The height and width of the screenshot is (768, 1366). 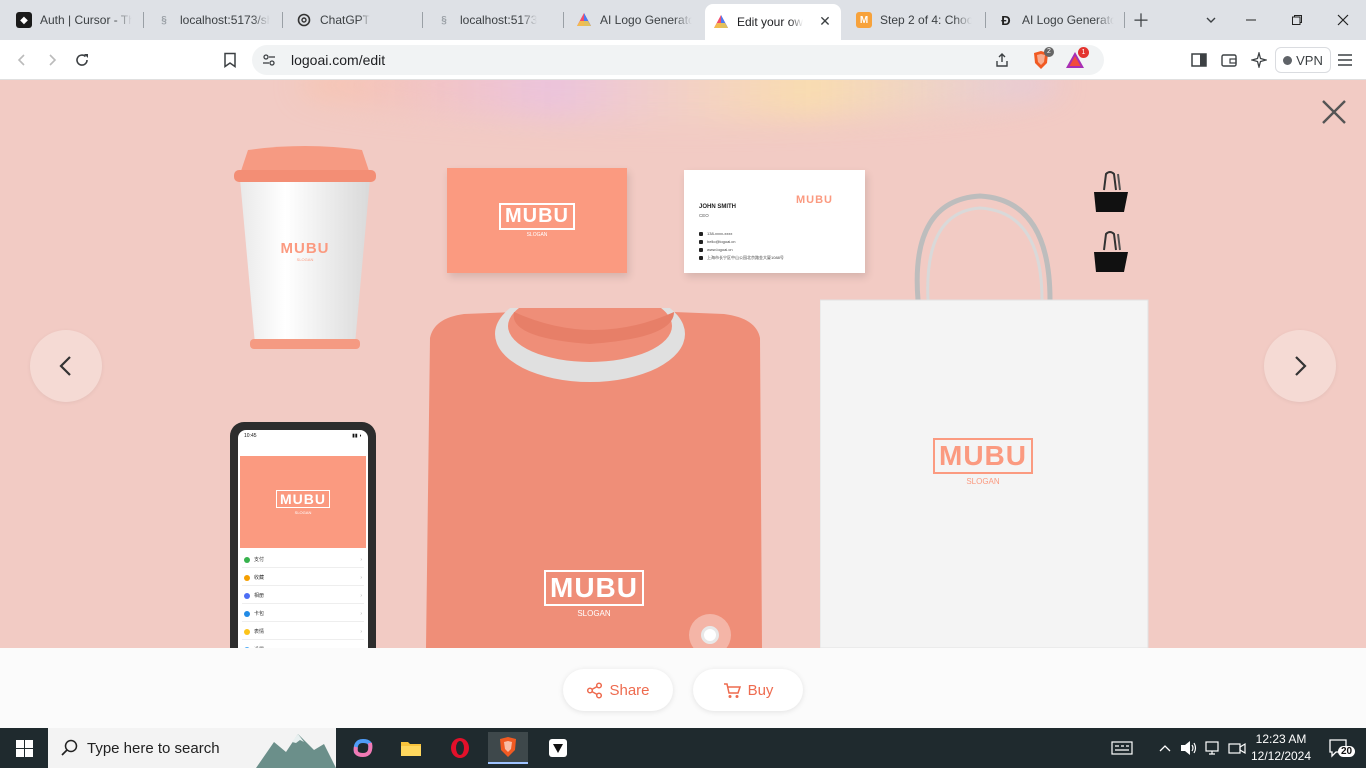 What do you see at coordinates (1251, 20) in the screenshot?
I see `minimize-icon` at bounding box center [1251, 20].